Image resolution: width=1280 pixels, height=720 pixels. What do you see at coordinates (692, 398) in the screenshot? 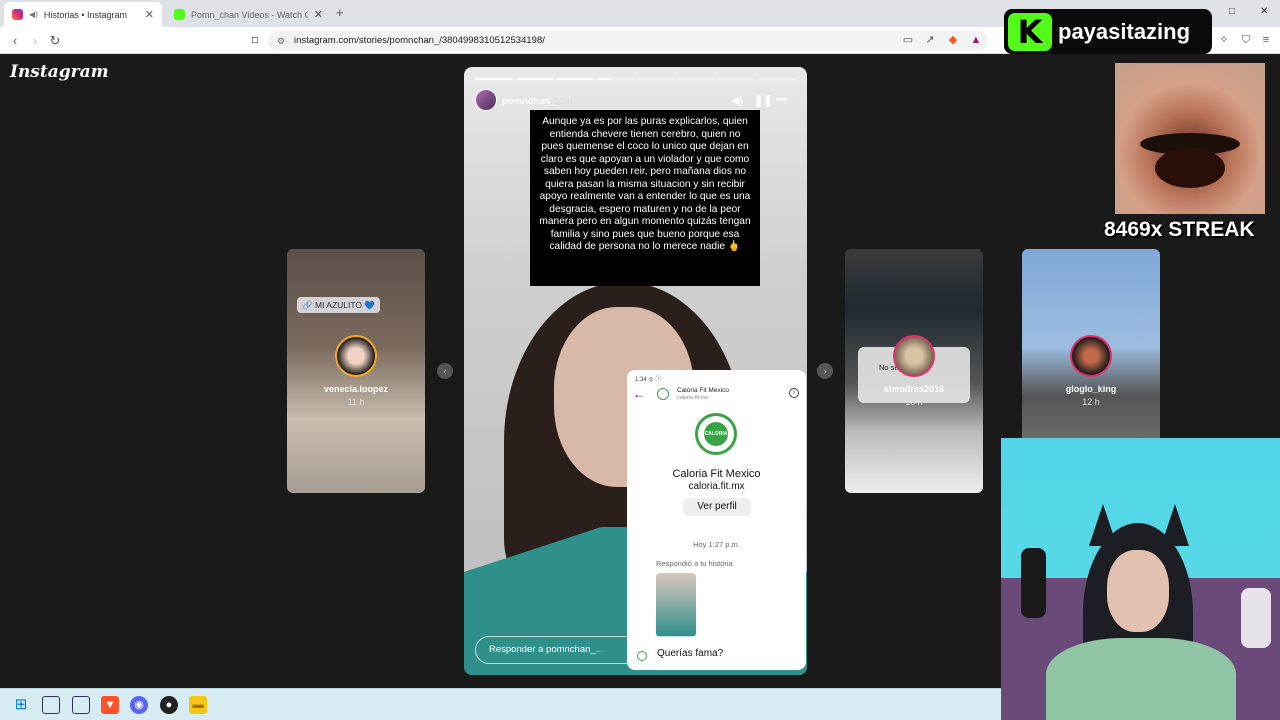
I see `dm-profile-url: caloria.fit.mx` at bounding box center [692, 398].